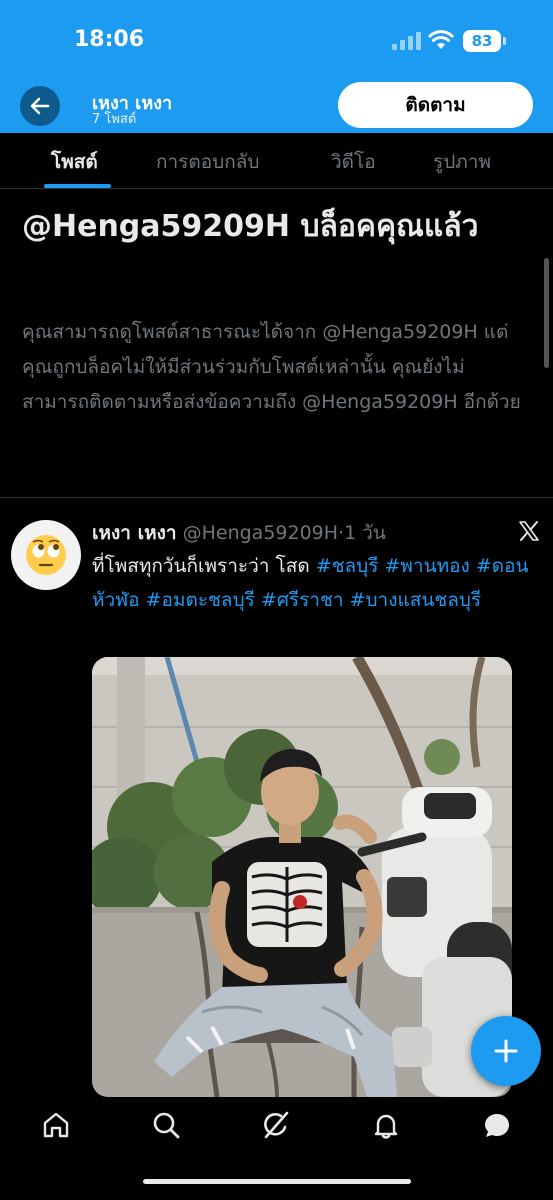 This screenshot has height=1200, width=553. Describe the element at coordinates (260, 533) in the screenshot. I see `tweet-author-handle: @Henga59209H` at that location.